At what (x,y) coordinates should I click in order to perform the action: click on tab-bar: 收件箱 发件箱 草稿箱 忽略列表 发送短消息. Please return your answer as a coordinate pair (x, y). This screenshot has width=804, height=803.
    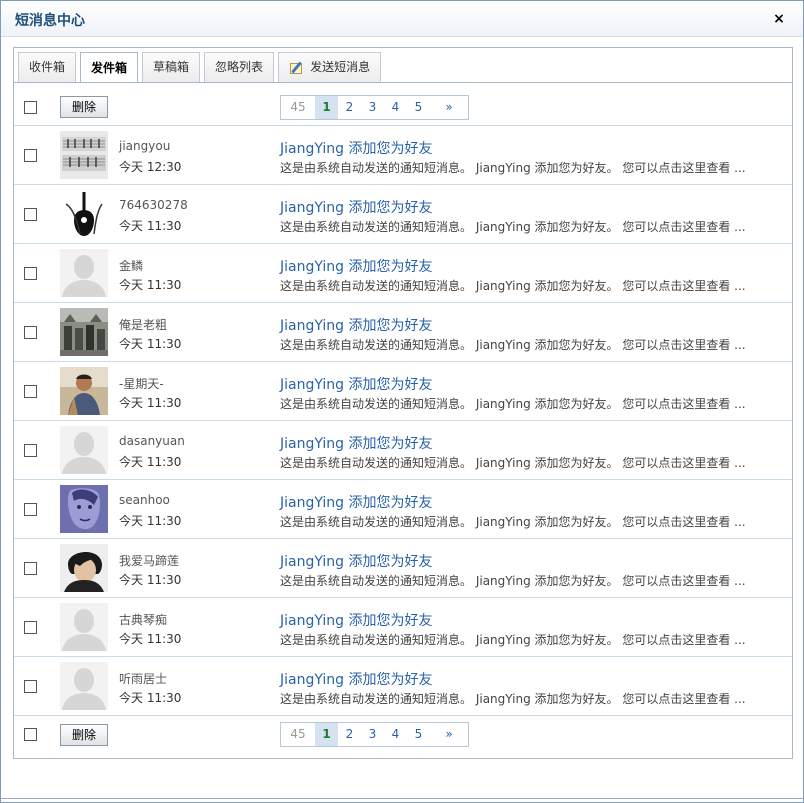
    Looking at the image, I should click on (201, 67).